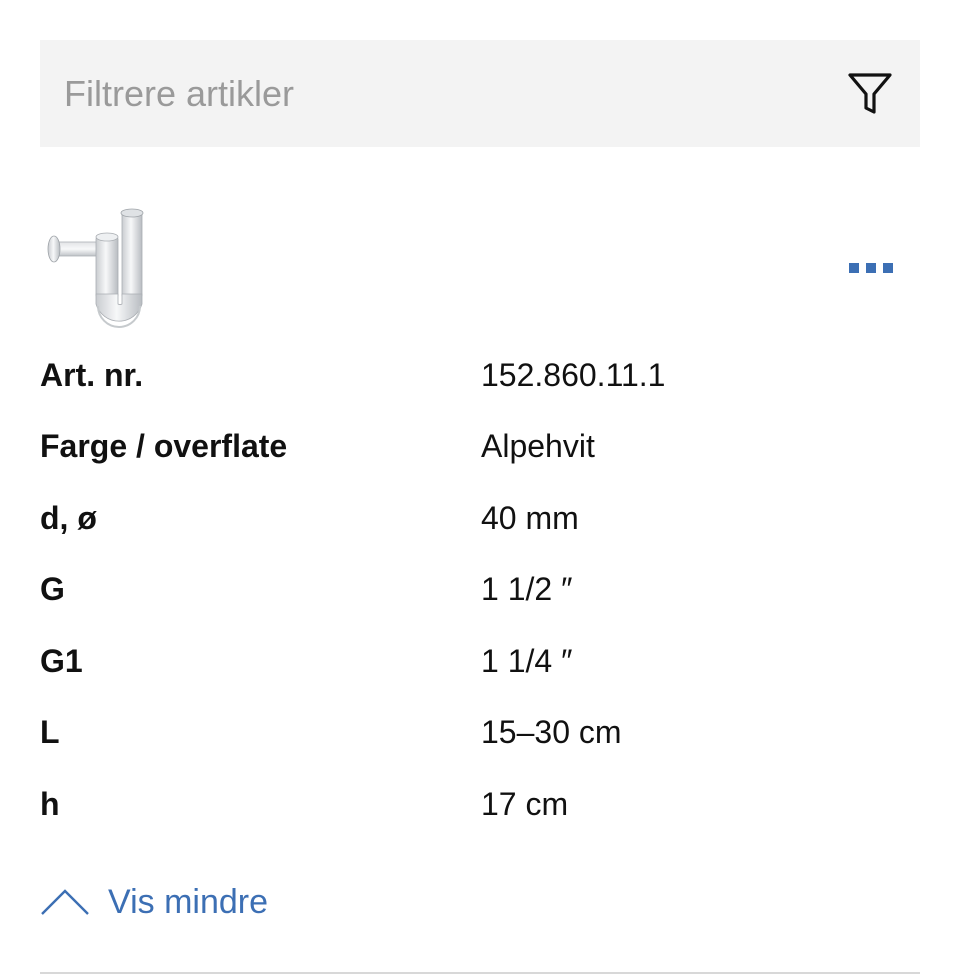 The image size is (960, 978). What do you see at coordinates (480, 661) in the screenshot?
I see `spec-row-g1: G1 1 1/4 ″` at bounding box center [480, 661].